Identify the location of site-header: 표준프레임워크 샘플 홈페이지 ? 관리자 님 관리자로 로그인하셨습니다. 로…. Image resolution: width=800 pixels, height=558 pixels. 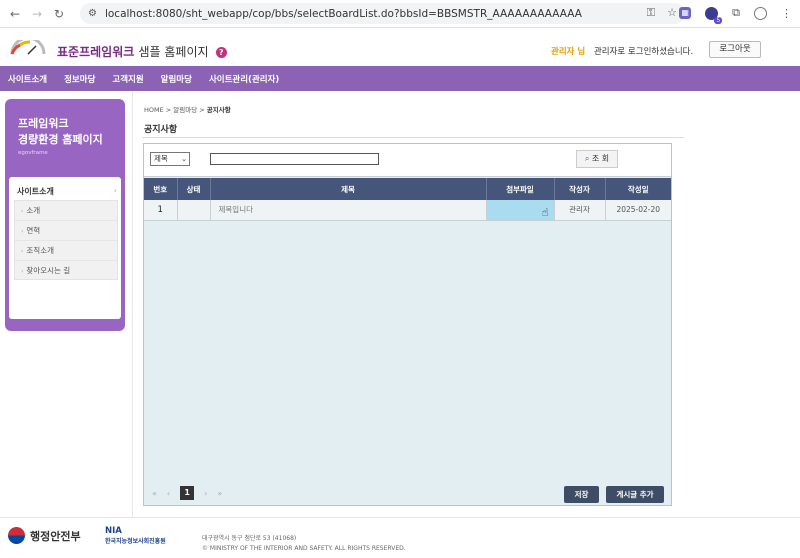
(400, 47).